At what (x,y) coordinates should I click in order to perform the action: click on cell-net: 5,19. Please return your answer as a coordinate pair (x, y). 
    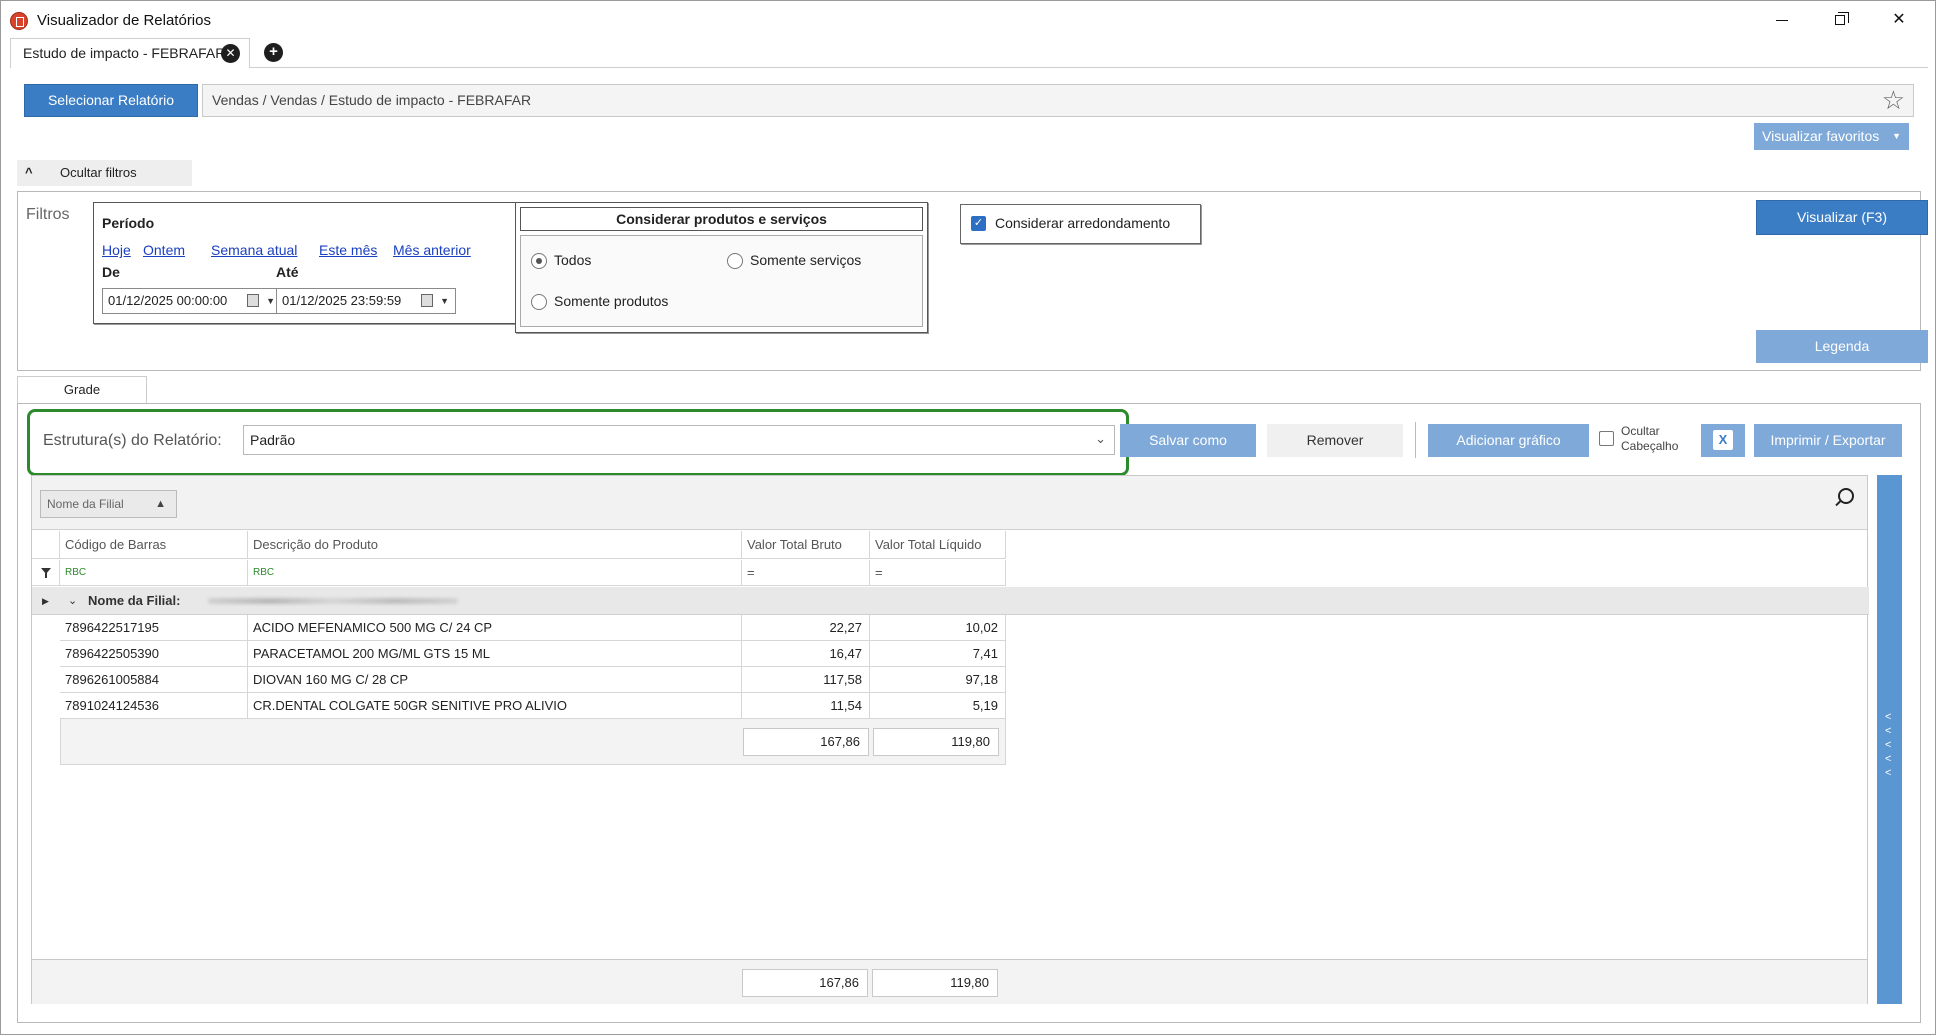
    Looking at the image, I should click on (938, 706).